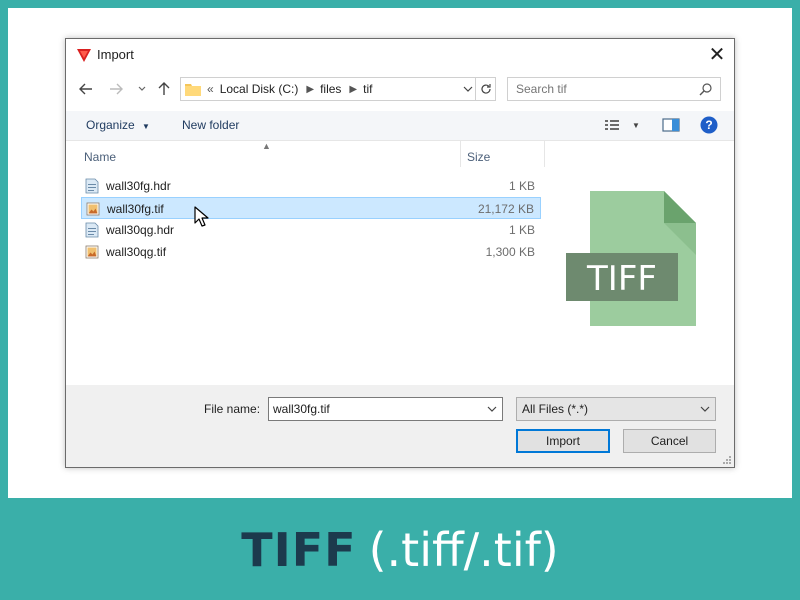 Image resolution: width=800 pixels, height=600 pixels. I want to click on mouse-pointer-icon, so click(201, 216).